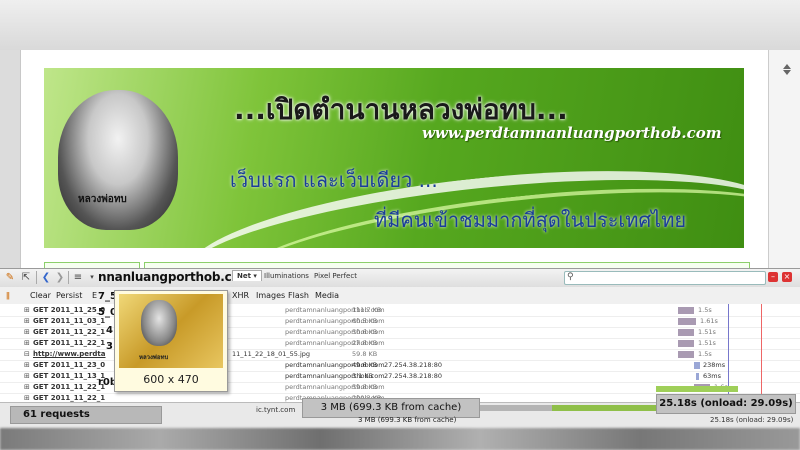  Describe the element at coordinates (69, 376) in the screenshot. I see `request-url: GET 2011_11_13_1` at that location.